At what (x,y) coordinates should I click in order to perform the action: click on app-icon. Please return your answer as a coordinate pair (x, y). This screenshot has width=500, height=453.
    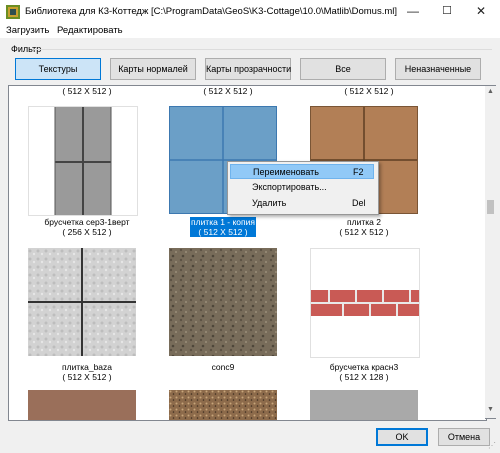
    Looking at the image, I should click on (13, 12).